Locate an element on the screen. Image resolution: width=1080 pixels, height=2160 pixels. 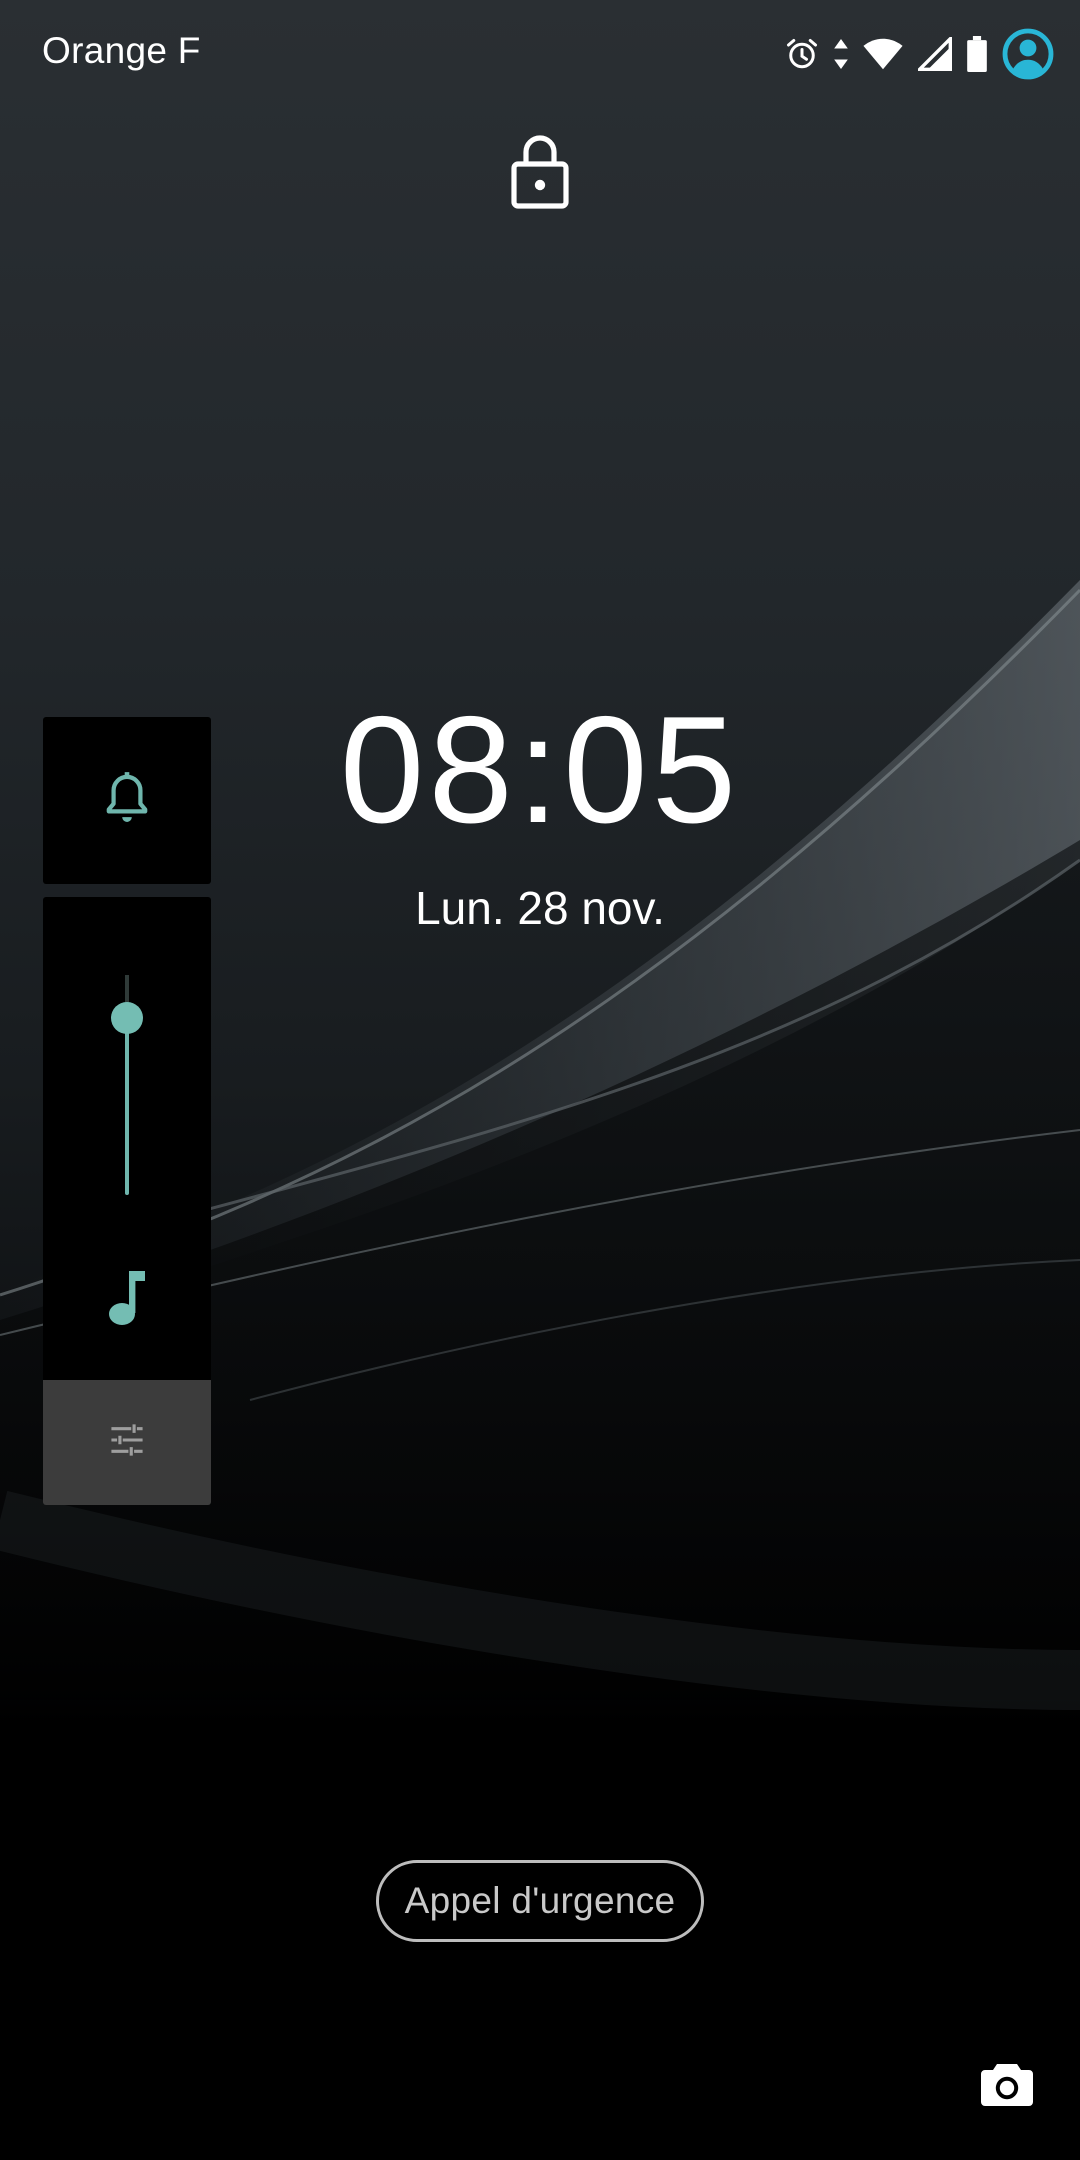
battery-icon is located at coordinates (977, 54).